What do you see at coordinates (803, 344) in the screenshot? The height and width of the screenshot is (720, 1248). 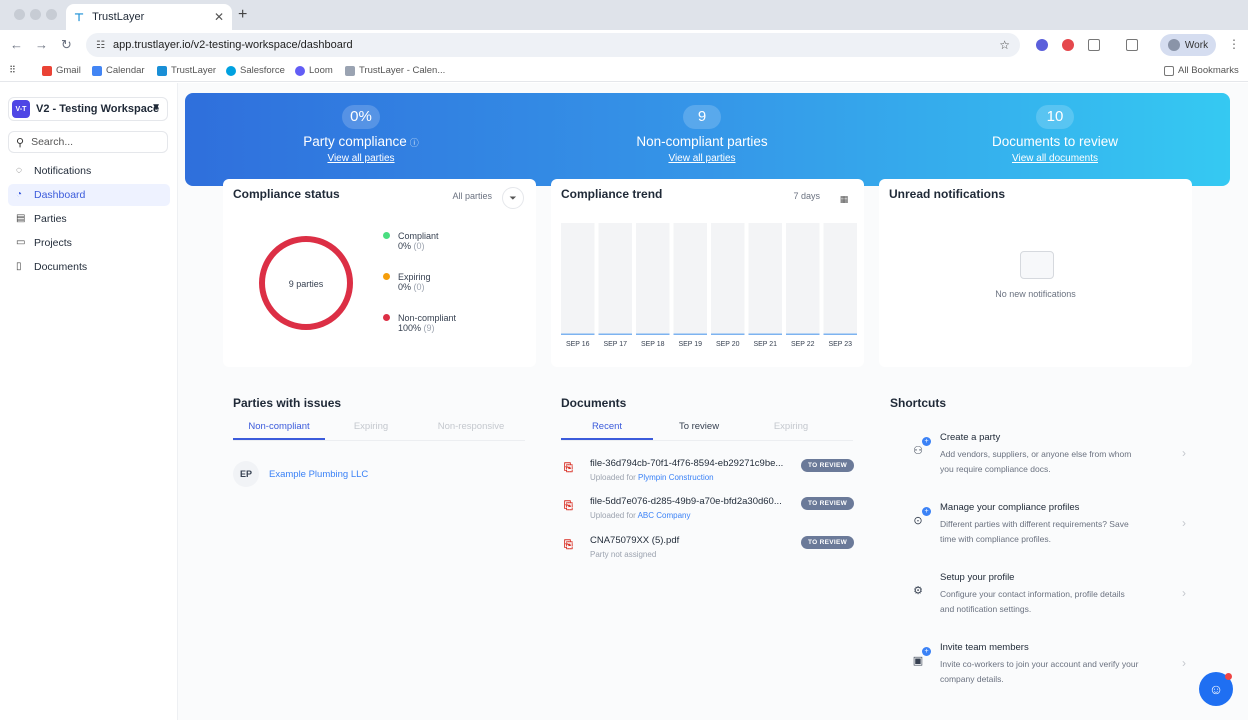 I see `trend-x-tick-label: SEP 22` at bounding box center [803, 344].